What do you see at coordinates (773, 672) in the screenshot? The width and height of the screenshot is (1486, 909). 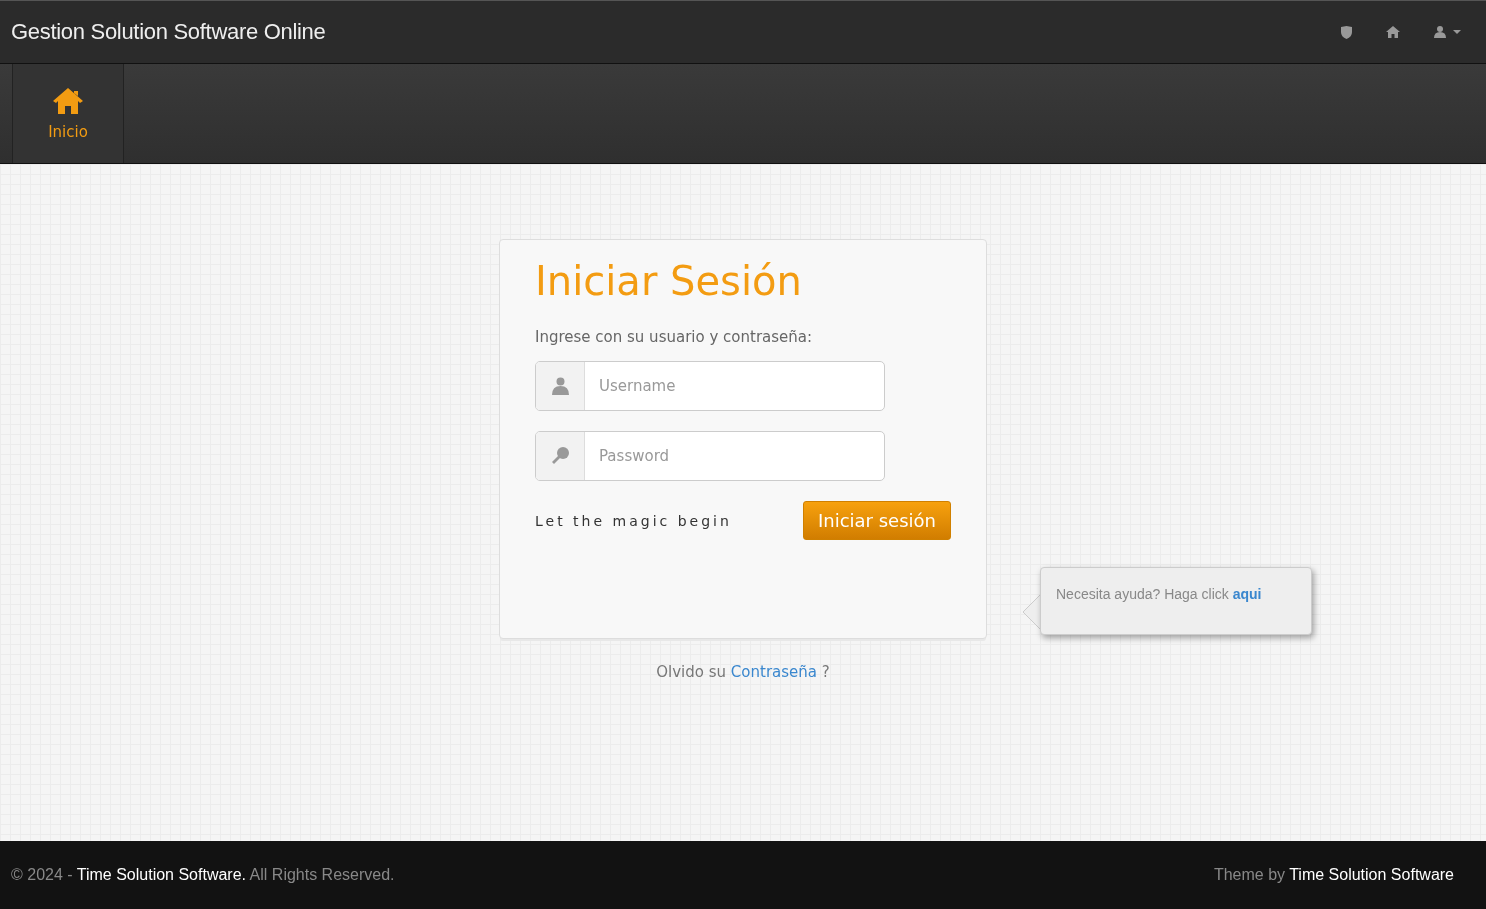 I see `password-link: Contraseña` at bounding box center [773, 672].